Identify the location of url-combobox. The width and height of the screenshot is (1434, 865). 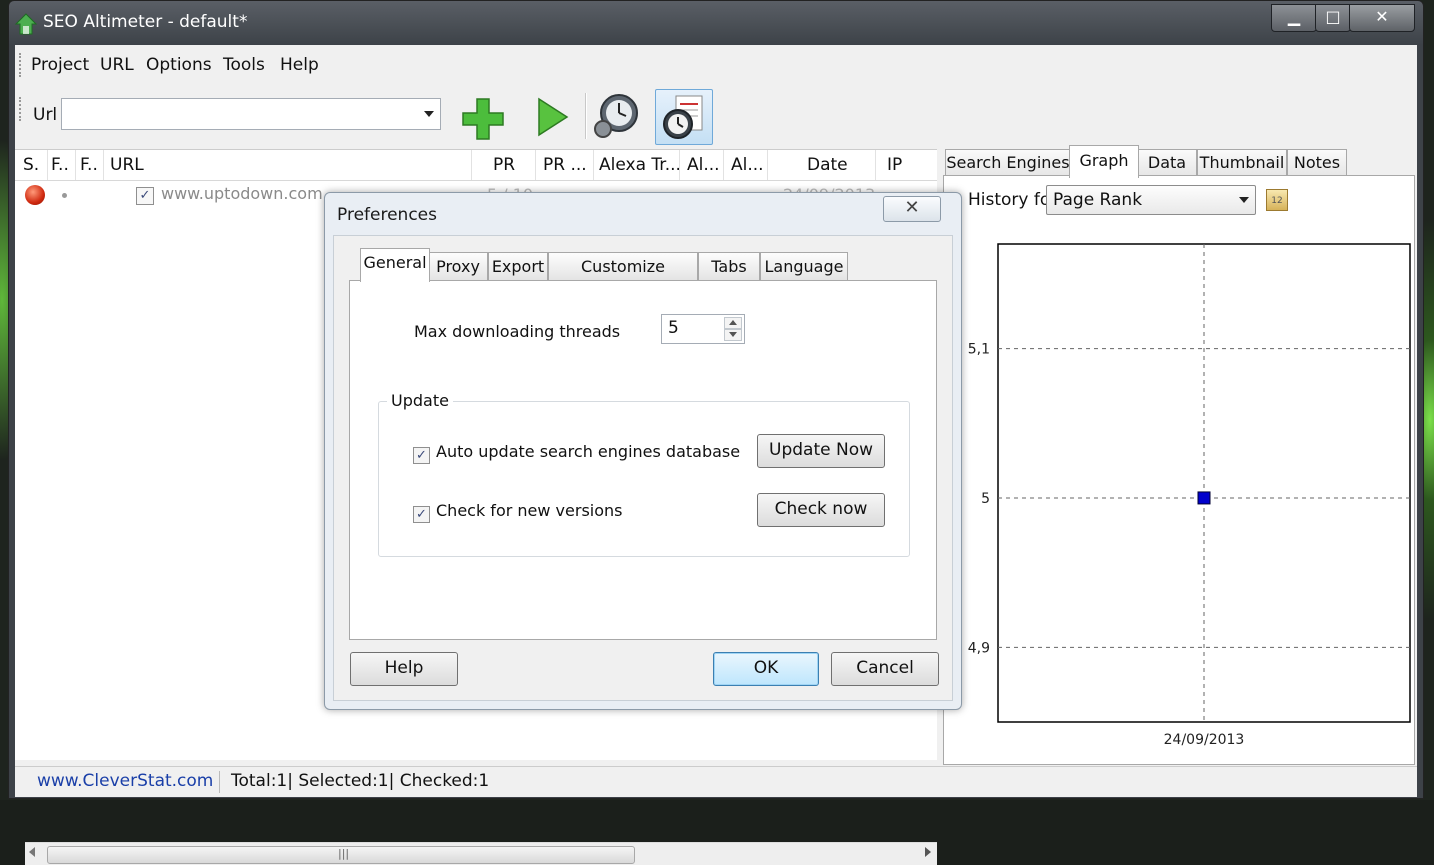
(251, 114).